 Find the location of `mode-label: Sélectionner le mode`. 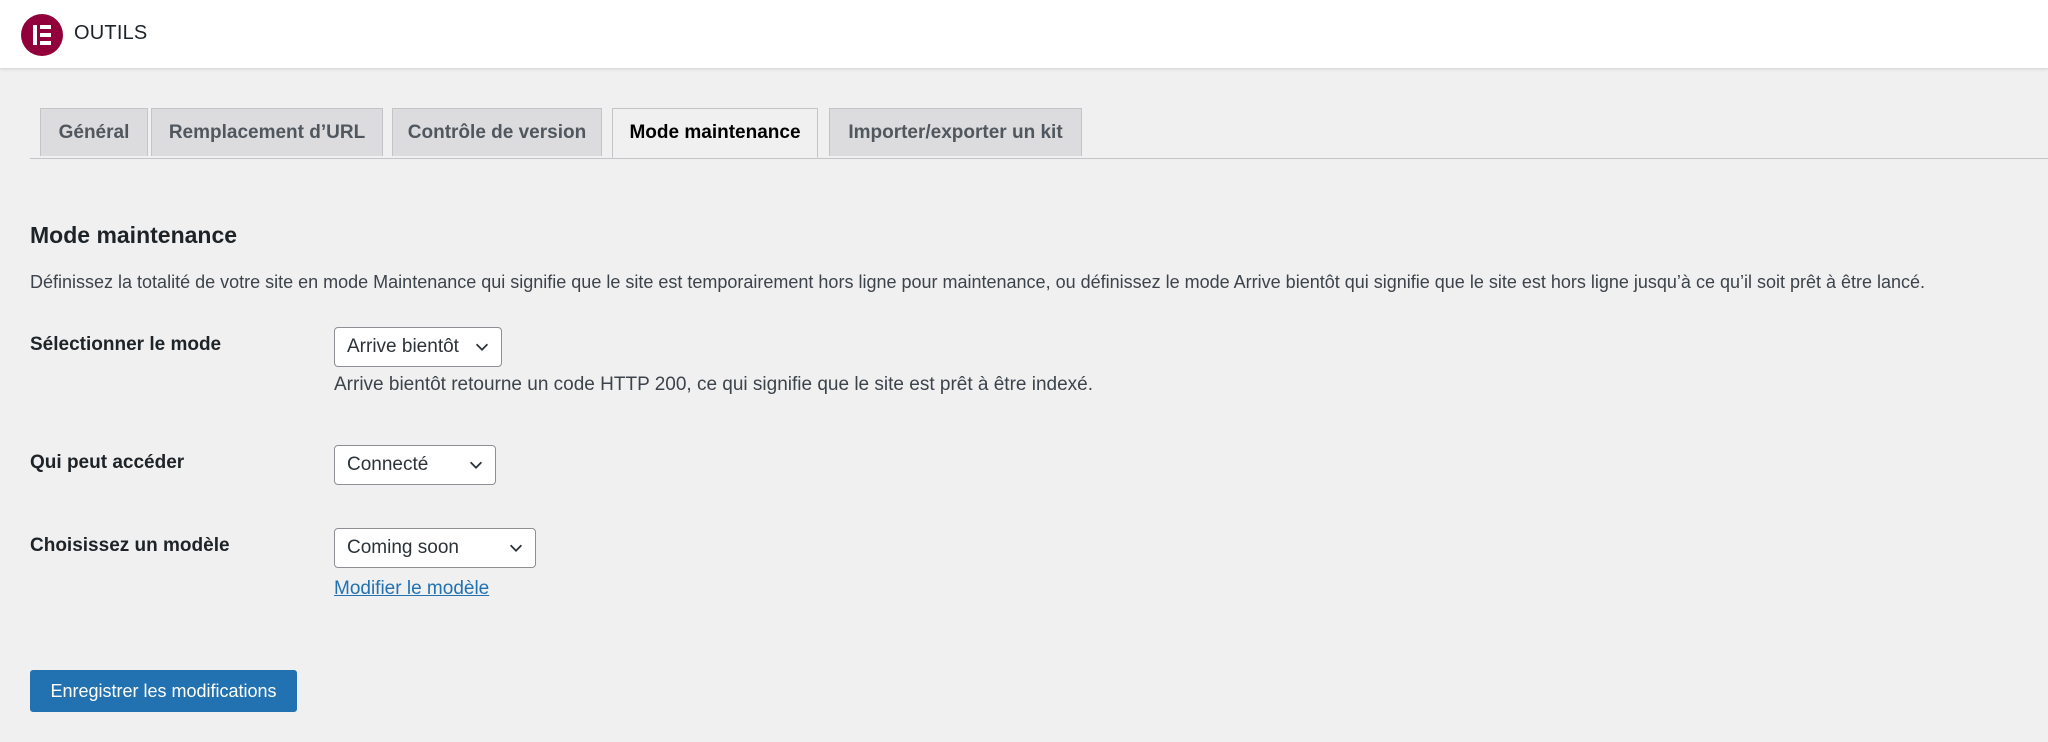

mode-label: Sélectionner le mode is located at coordinates (126, 344).